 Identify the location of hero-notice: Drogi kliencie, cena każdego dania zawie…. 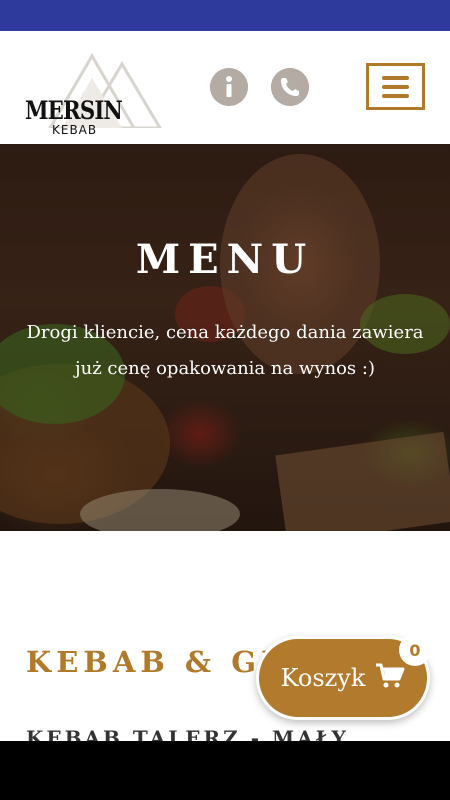
(225, 350).